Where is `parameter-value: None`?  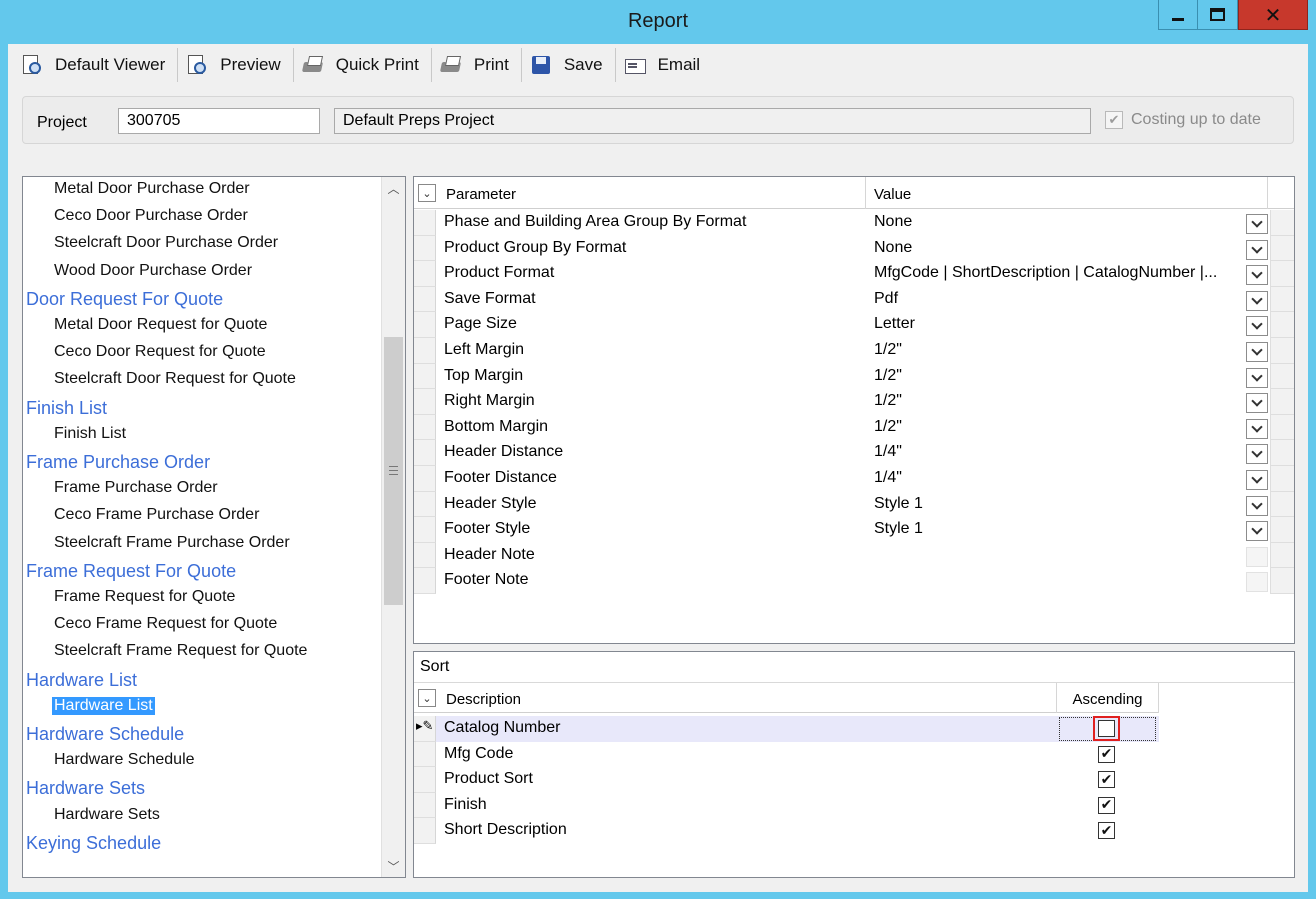
parameter-value: None is located at coordinates (1058, 223).